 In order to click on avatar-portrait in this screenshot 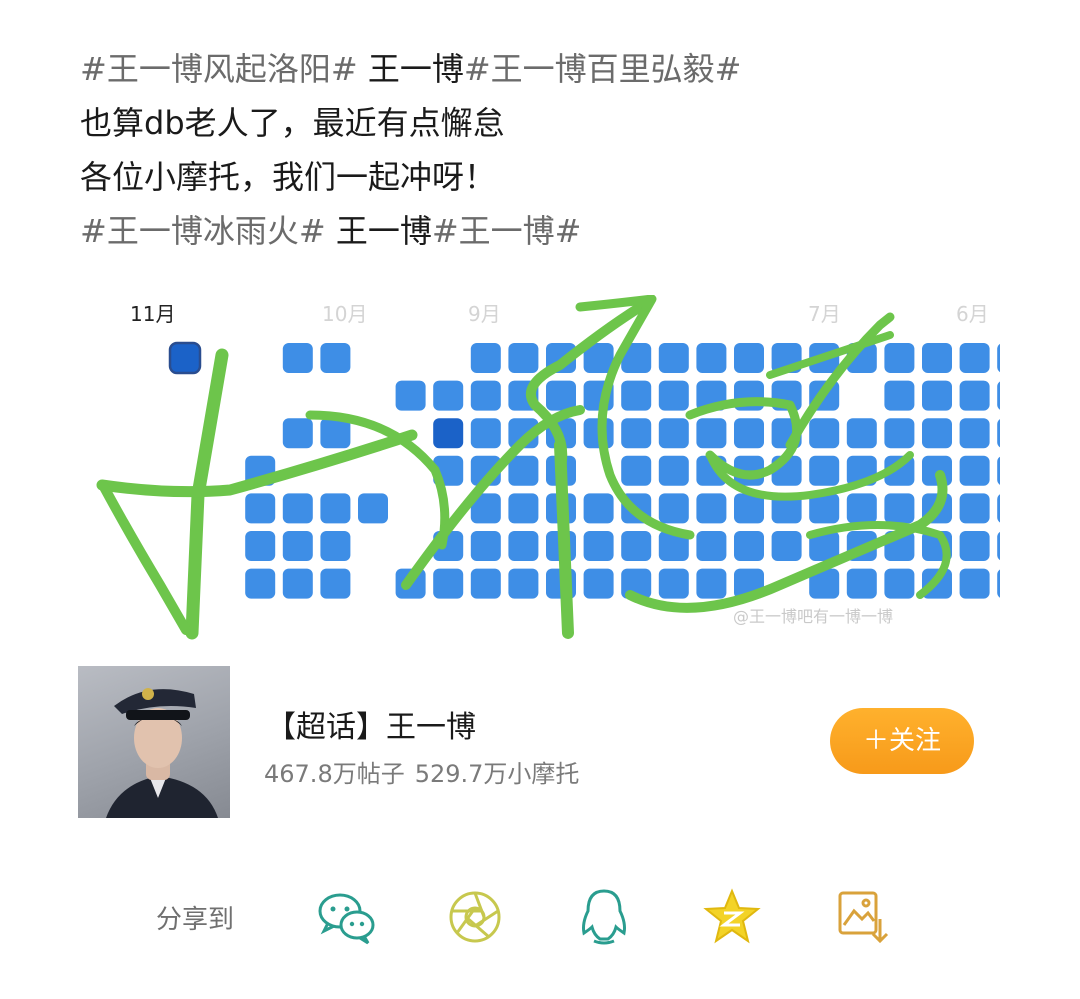, I will do `click(162, 753)`.